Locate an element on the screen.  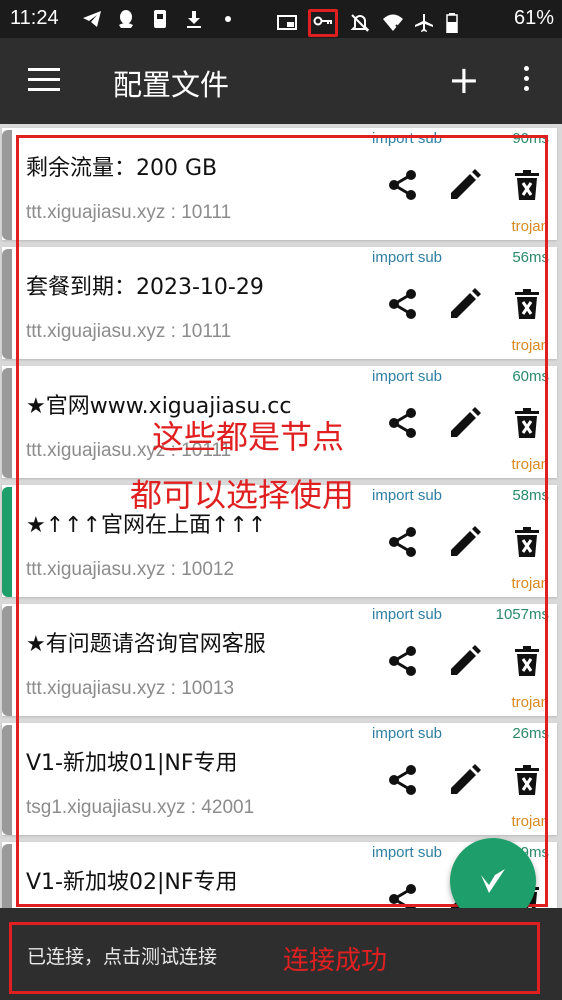
sim-icon is located at coordinates (160, 19).